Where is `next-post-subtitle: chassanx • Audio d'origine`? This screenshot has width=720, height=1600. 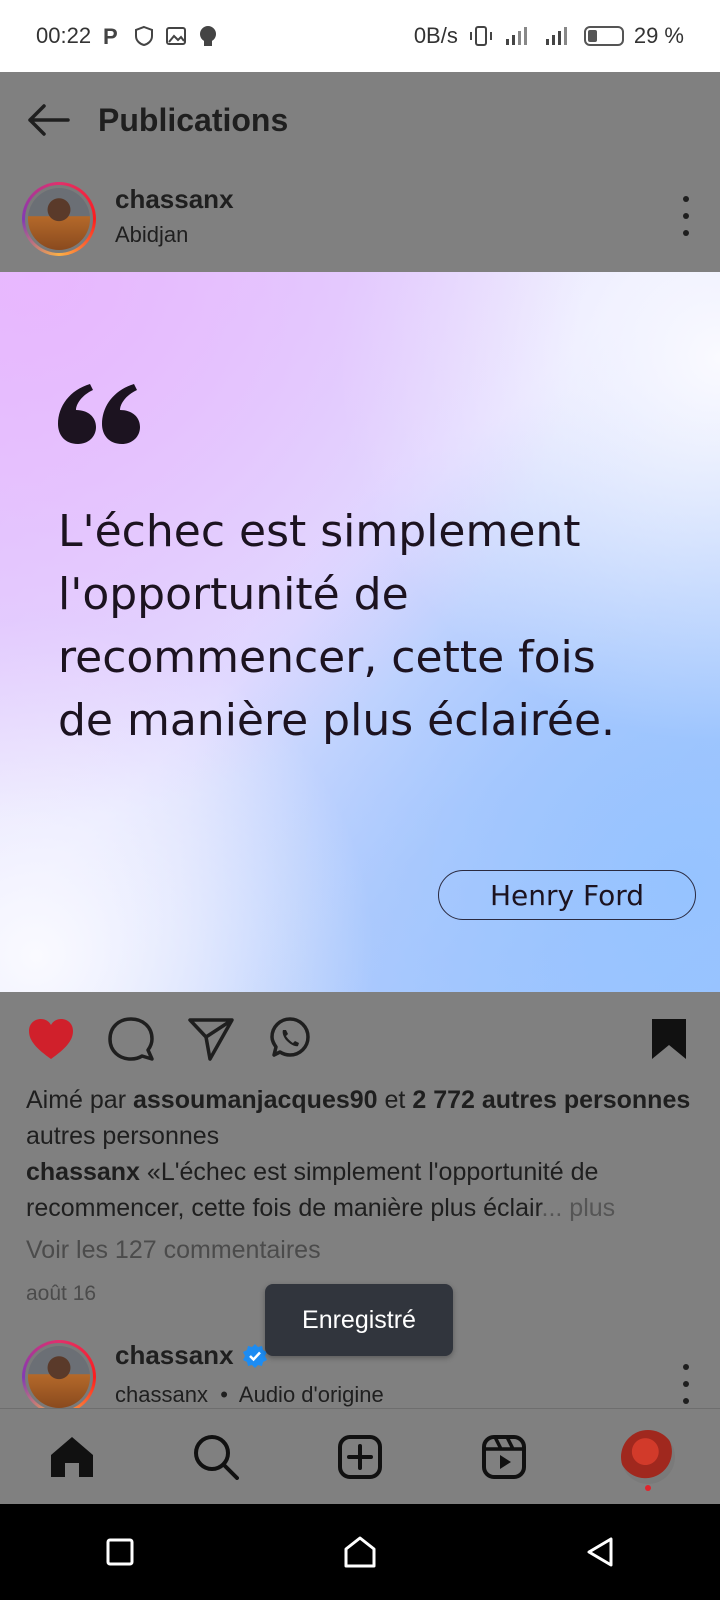 next-post-subtitle: chassanx • Audio d'origine is located at coordinates (249, 1395).